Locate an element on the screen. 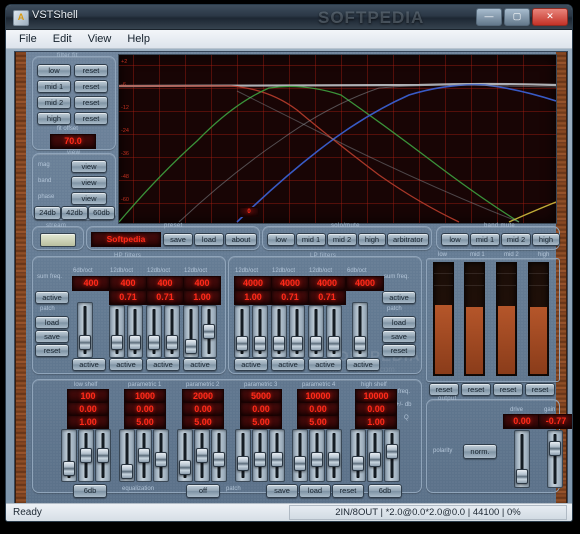 The image size is (580, 534). lp-freq-value-1: 4000 is located at coordinates (253, 283).